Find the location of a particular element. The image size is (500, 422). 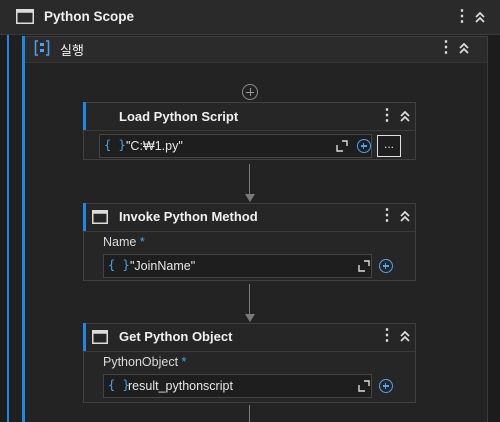

method-name-value: "JoinName" is located at coordinates (163, 266).